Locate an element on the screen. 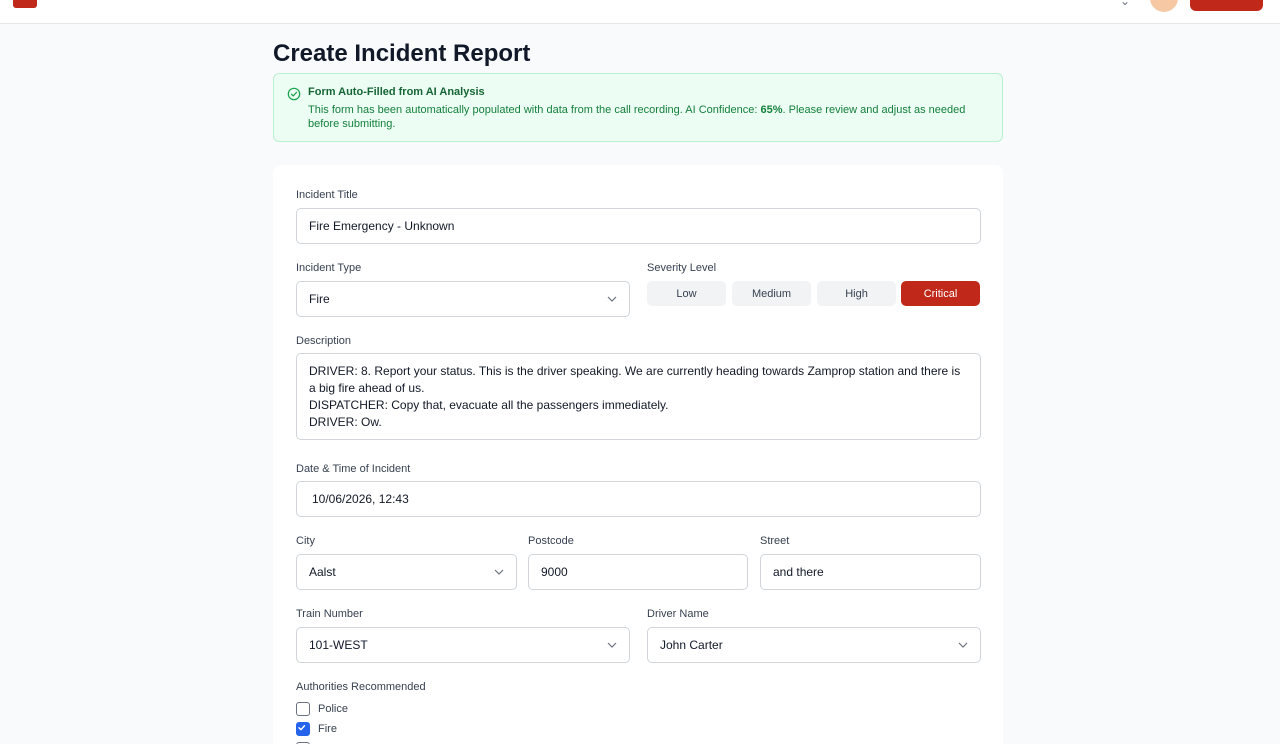 This screenshot has width=1280, height=744. alert-title: Form Auto-Filled from AI Analysis is located at coordinates (396, 92).